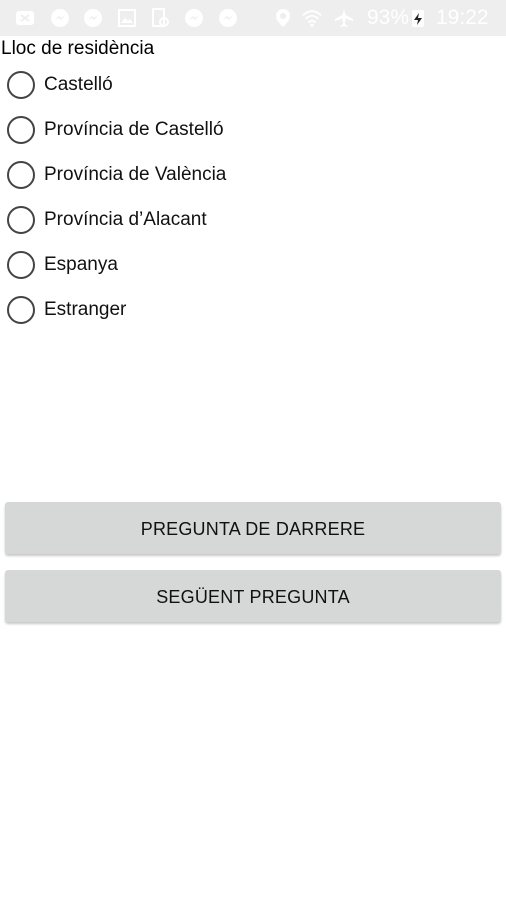  I want to click on radio-option-provincia-alacant: Província d’Alacant, so click(106, 220).